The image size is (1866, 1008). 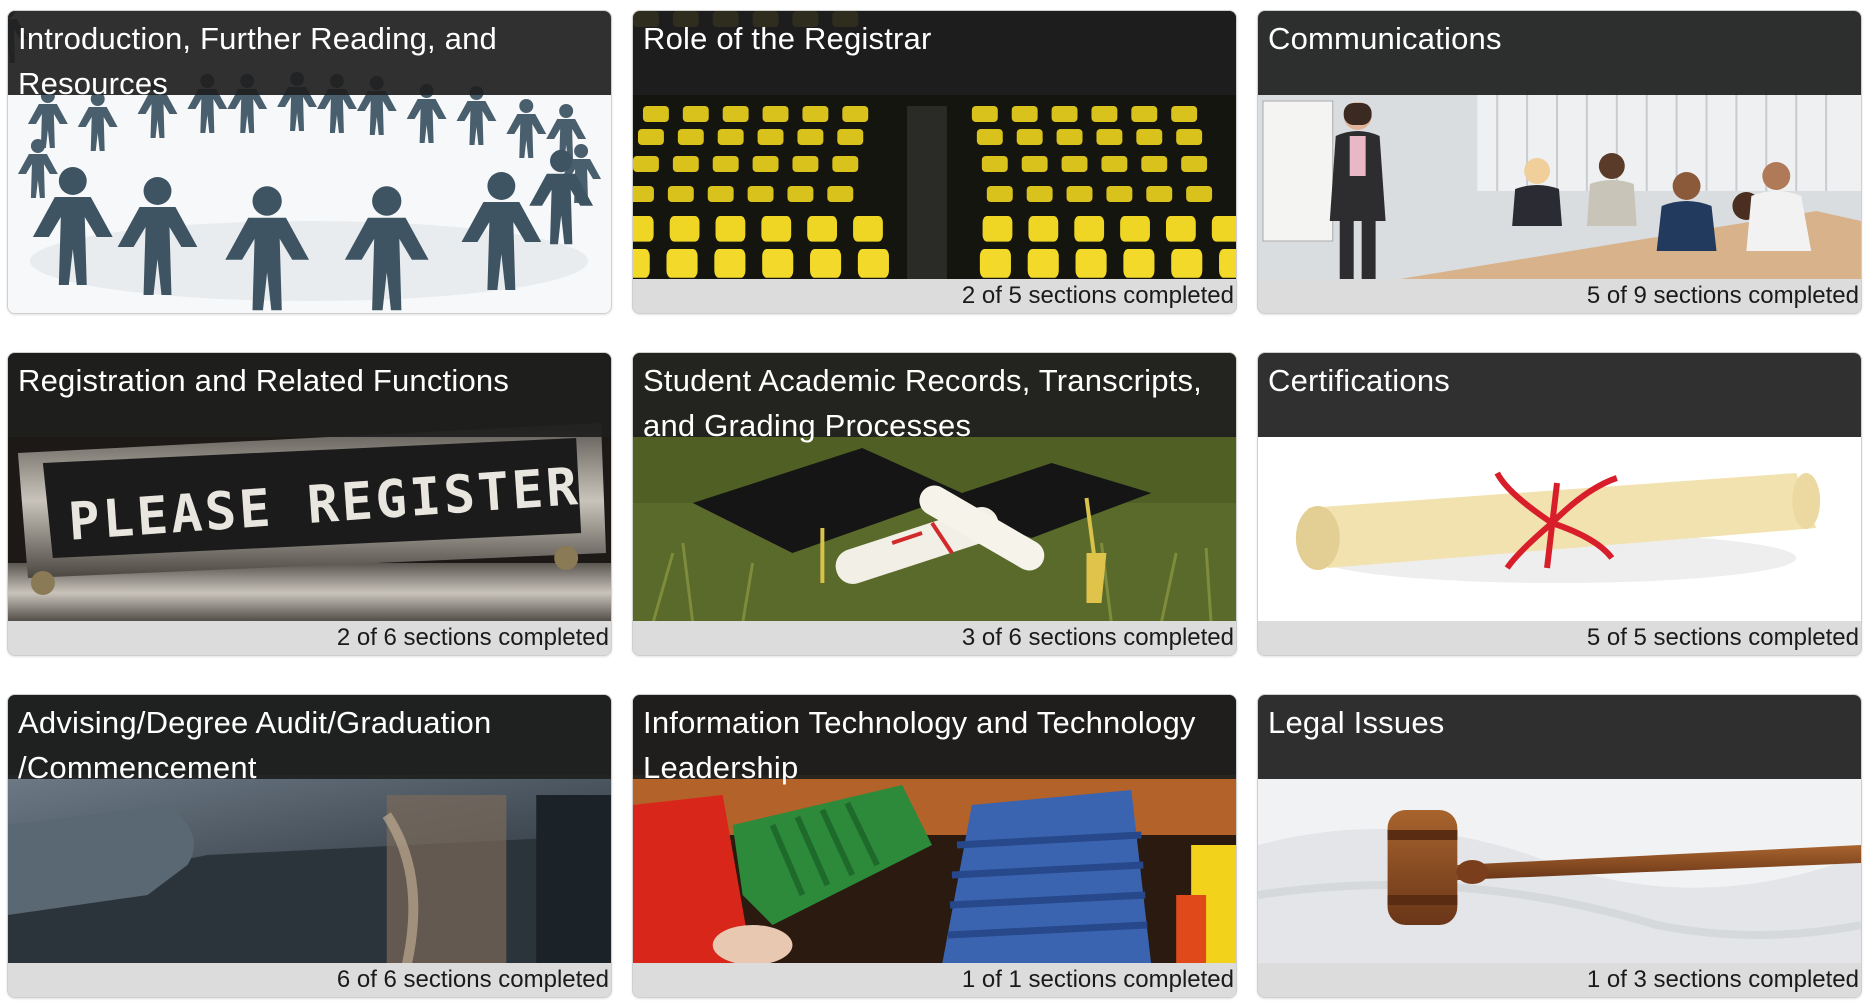 What do you see at coordinates (934, 296) in the screenshot?
I see `progress-label: 2 of 5 sections completed` at bounding box center [934, 296].